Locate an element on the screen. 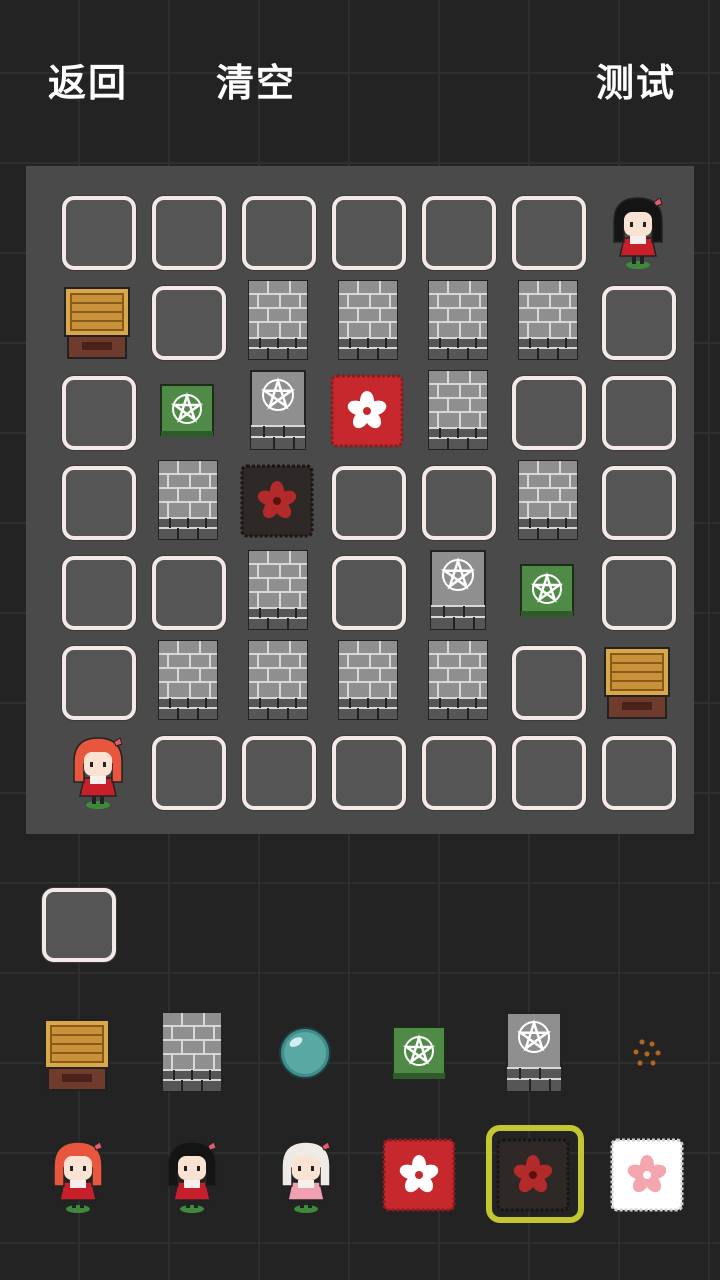 Image resolution: width=720 pixels, height=1280 pixels. palette-seeds is located at coordinates (647, 1053).